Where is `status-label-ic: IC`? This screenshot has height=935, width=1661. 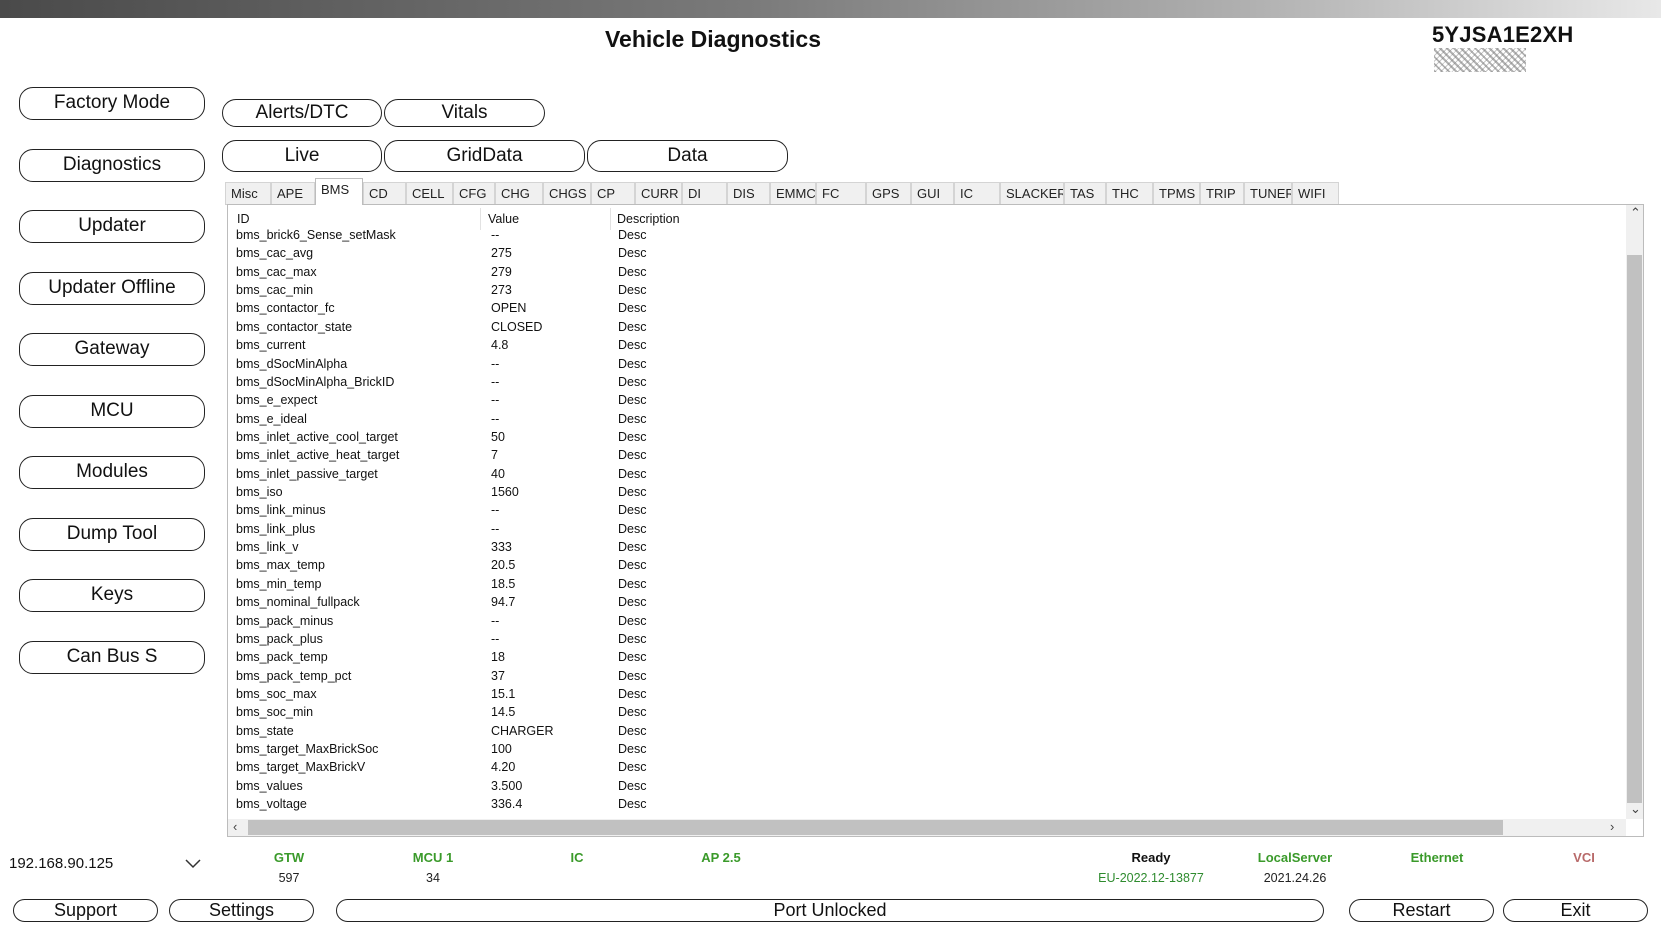
status-label-ic: IC is located at coordinates (577, 857).